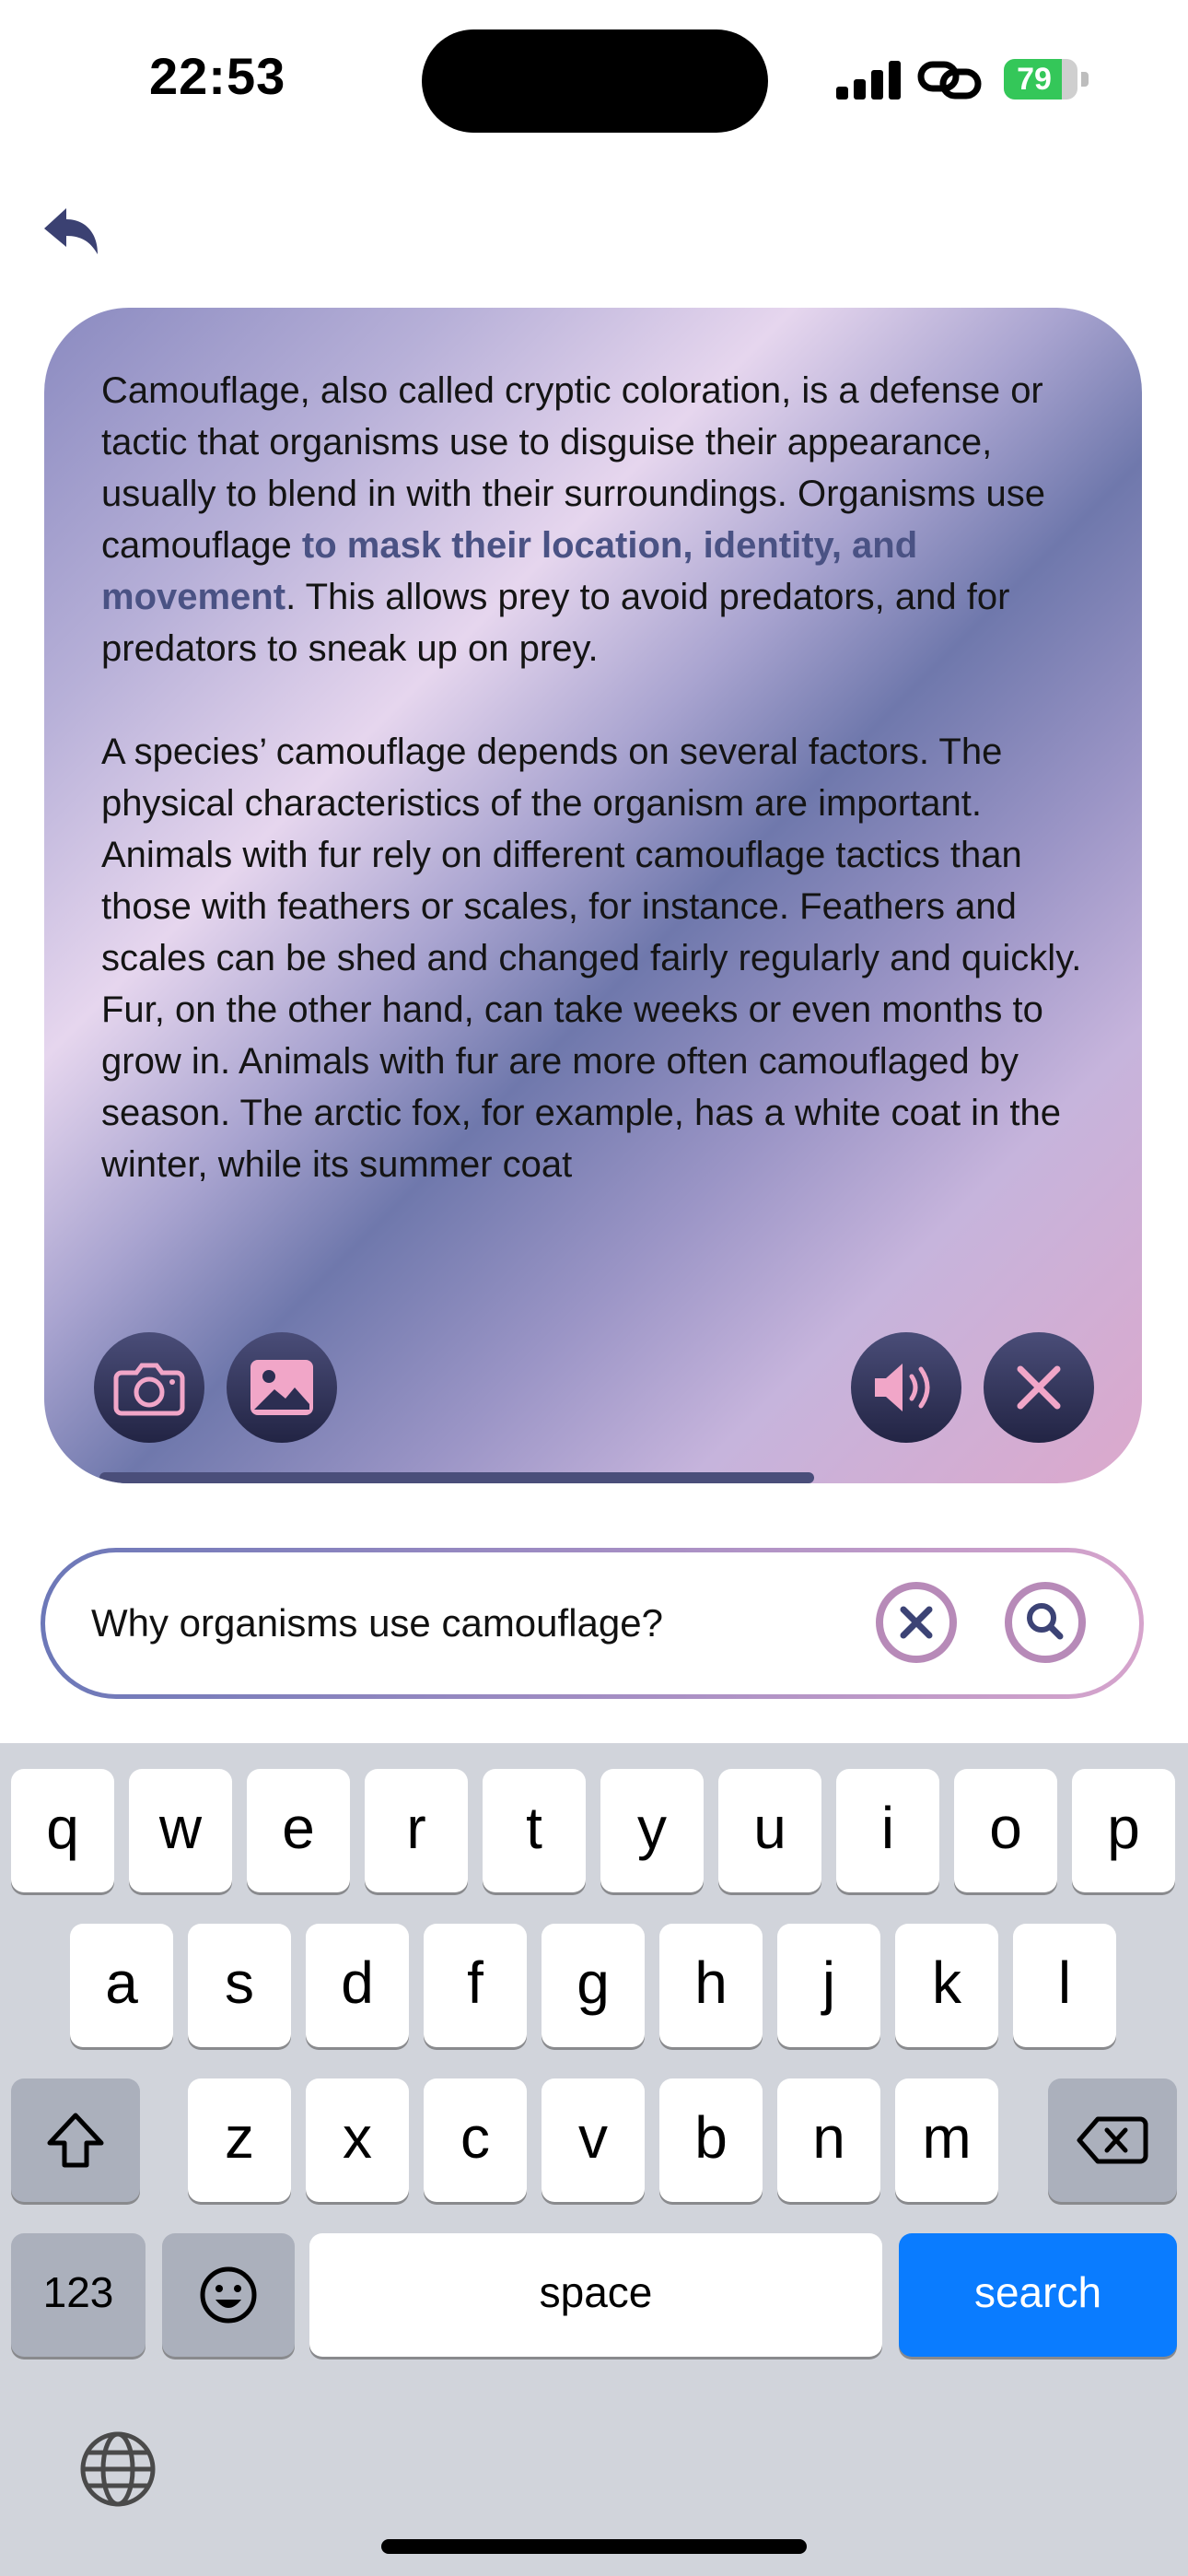 This screenshot has height=2576, width=1188. What do you see at coordinates (1123, 1830) in the screenshot?
I see `key-p: p` at bounding box center [1123, 1830].